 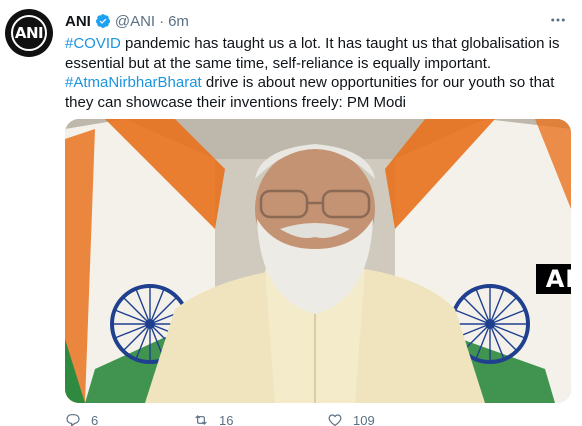 I want to click on hashtag-atmanirbharbharat: #AtmaNirbharBharat, so click(x=133, y=82).